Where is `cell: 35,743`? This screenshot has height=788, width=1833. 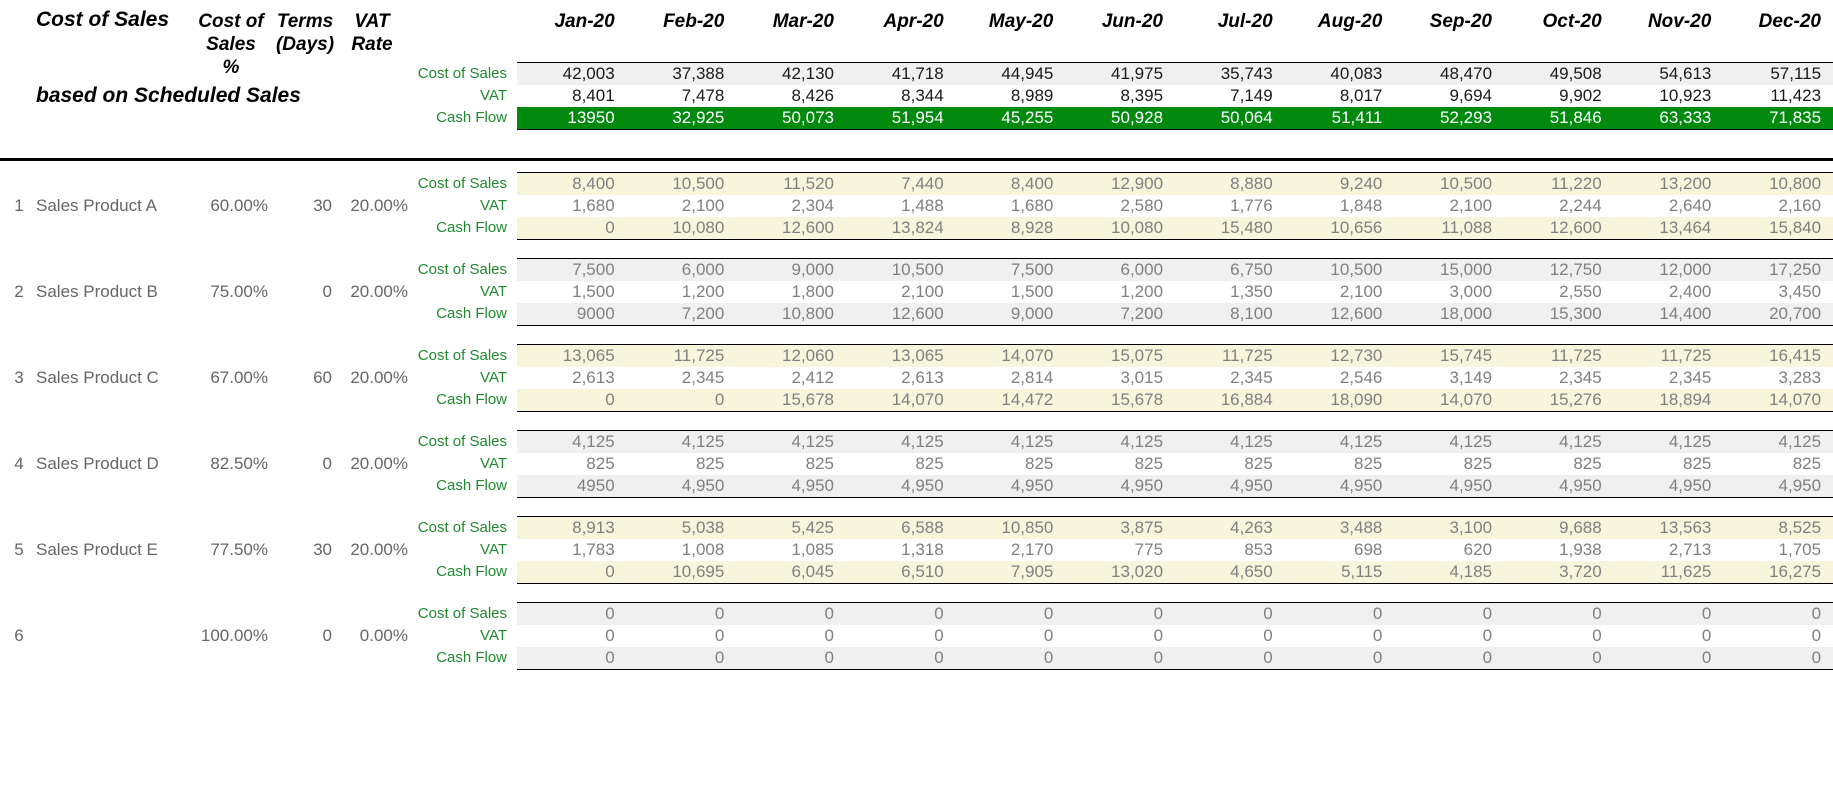
cell: 35,743 is located at coordinates (1230, 74).